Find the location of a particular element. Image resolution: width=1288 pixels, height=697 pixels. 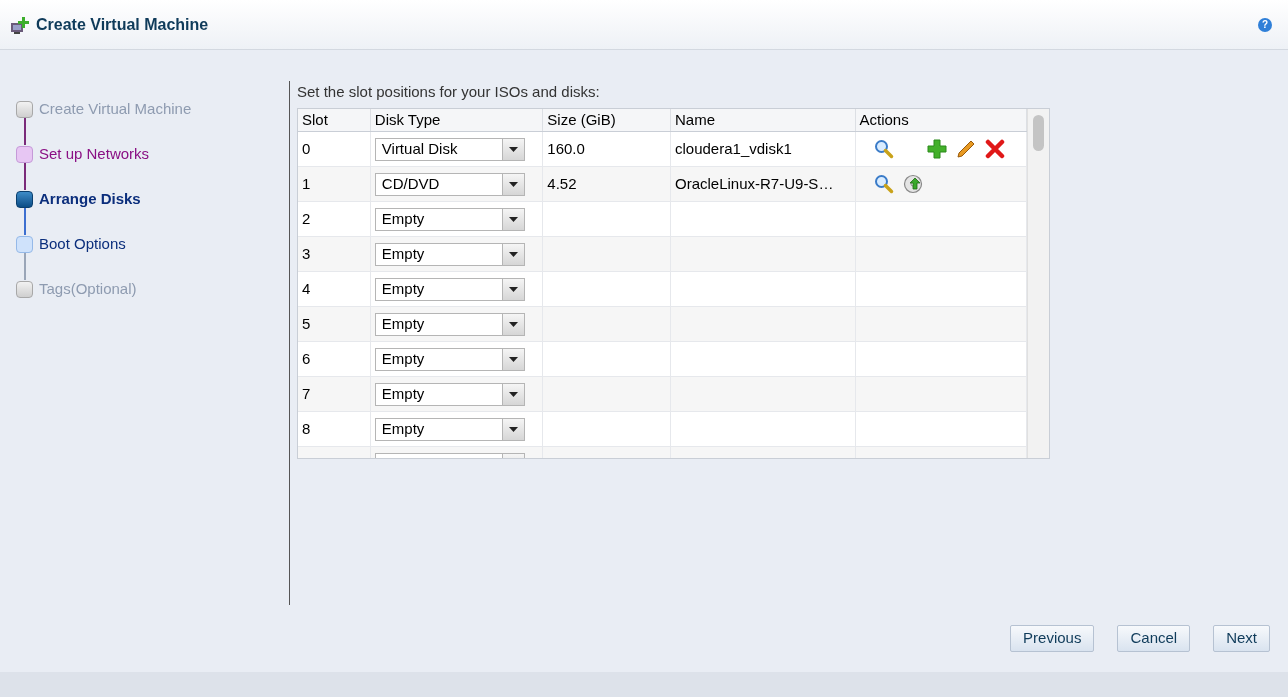

disk-type-dropdown: Virtual Disk is located at coordinates (449, 149).